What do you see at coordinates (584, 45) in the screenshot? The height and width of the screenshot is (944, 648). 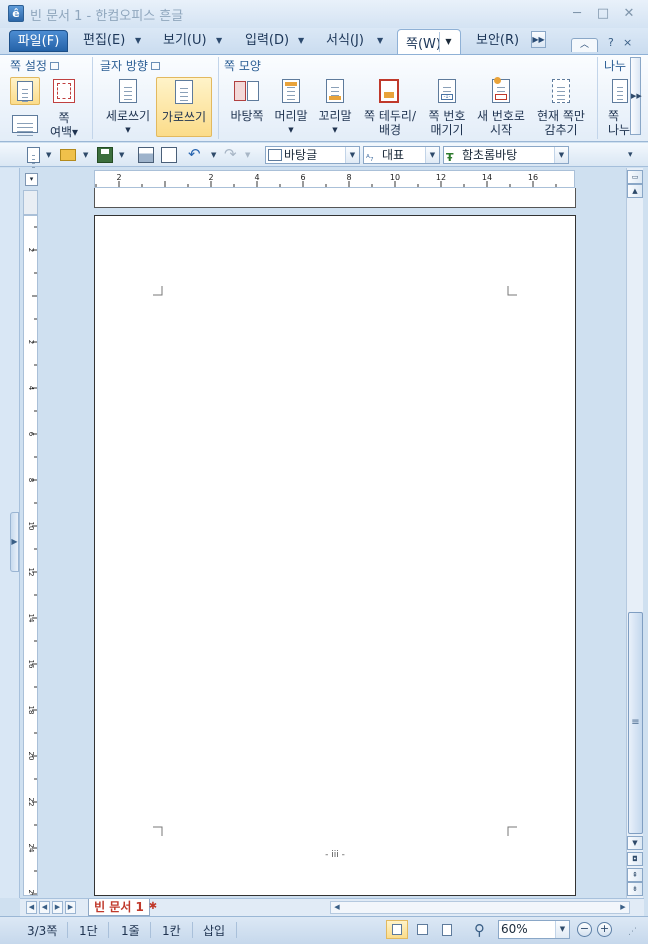 I see `ribbon-collapse-icon: ︿` at bounding box center [584, 45].